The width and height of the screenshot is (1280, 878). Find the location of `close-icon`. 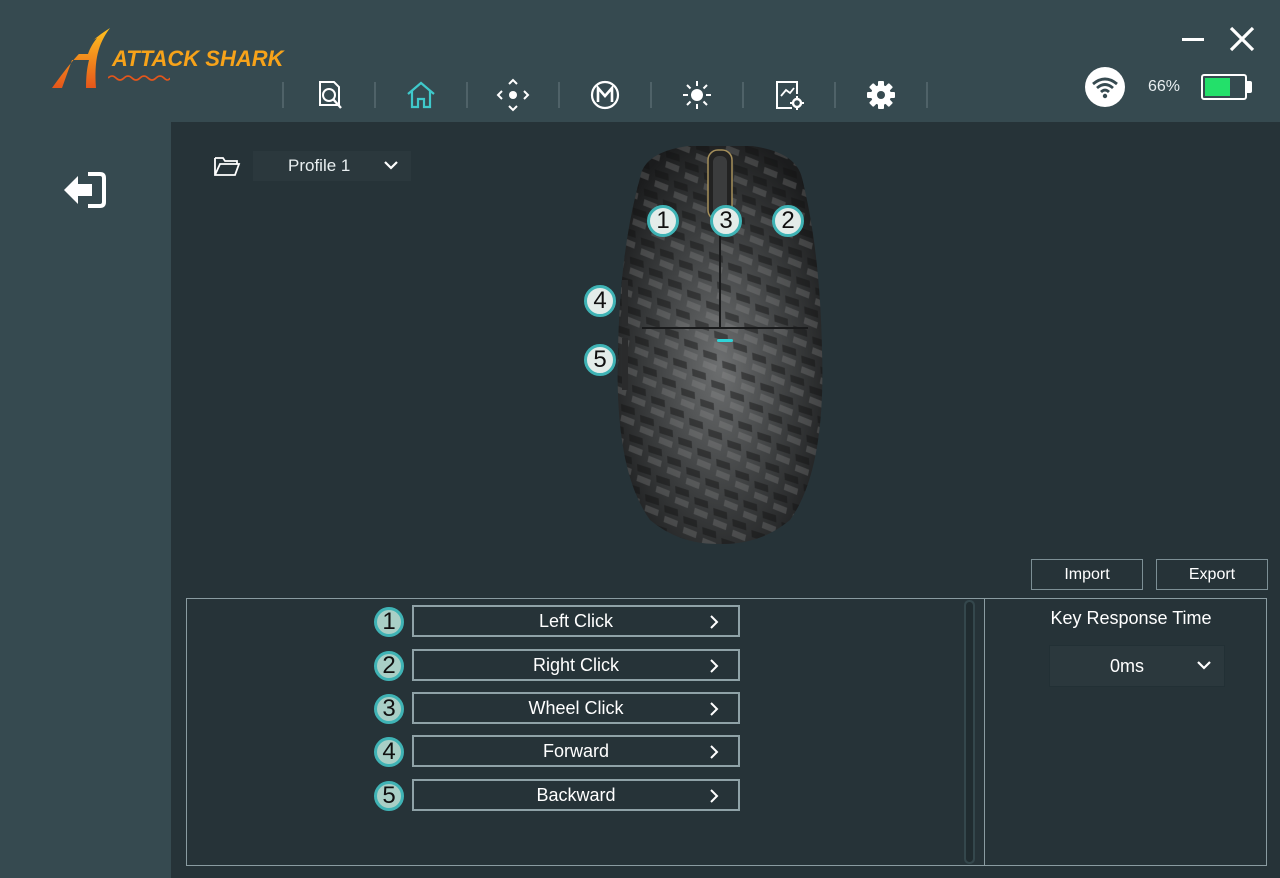

close-icon is located at coordinates (1242, 39).